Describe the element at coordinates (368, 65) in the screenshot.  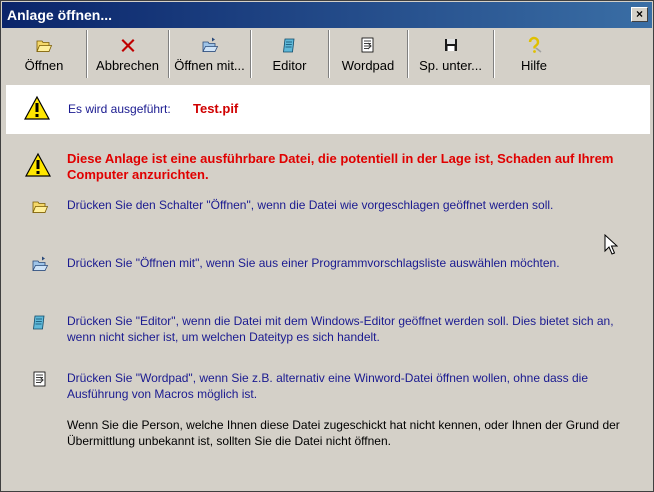
I see `wordpad-button-label: Wordpad` at that location.